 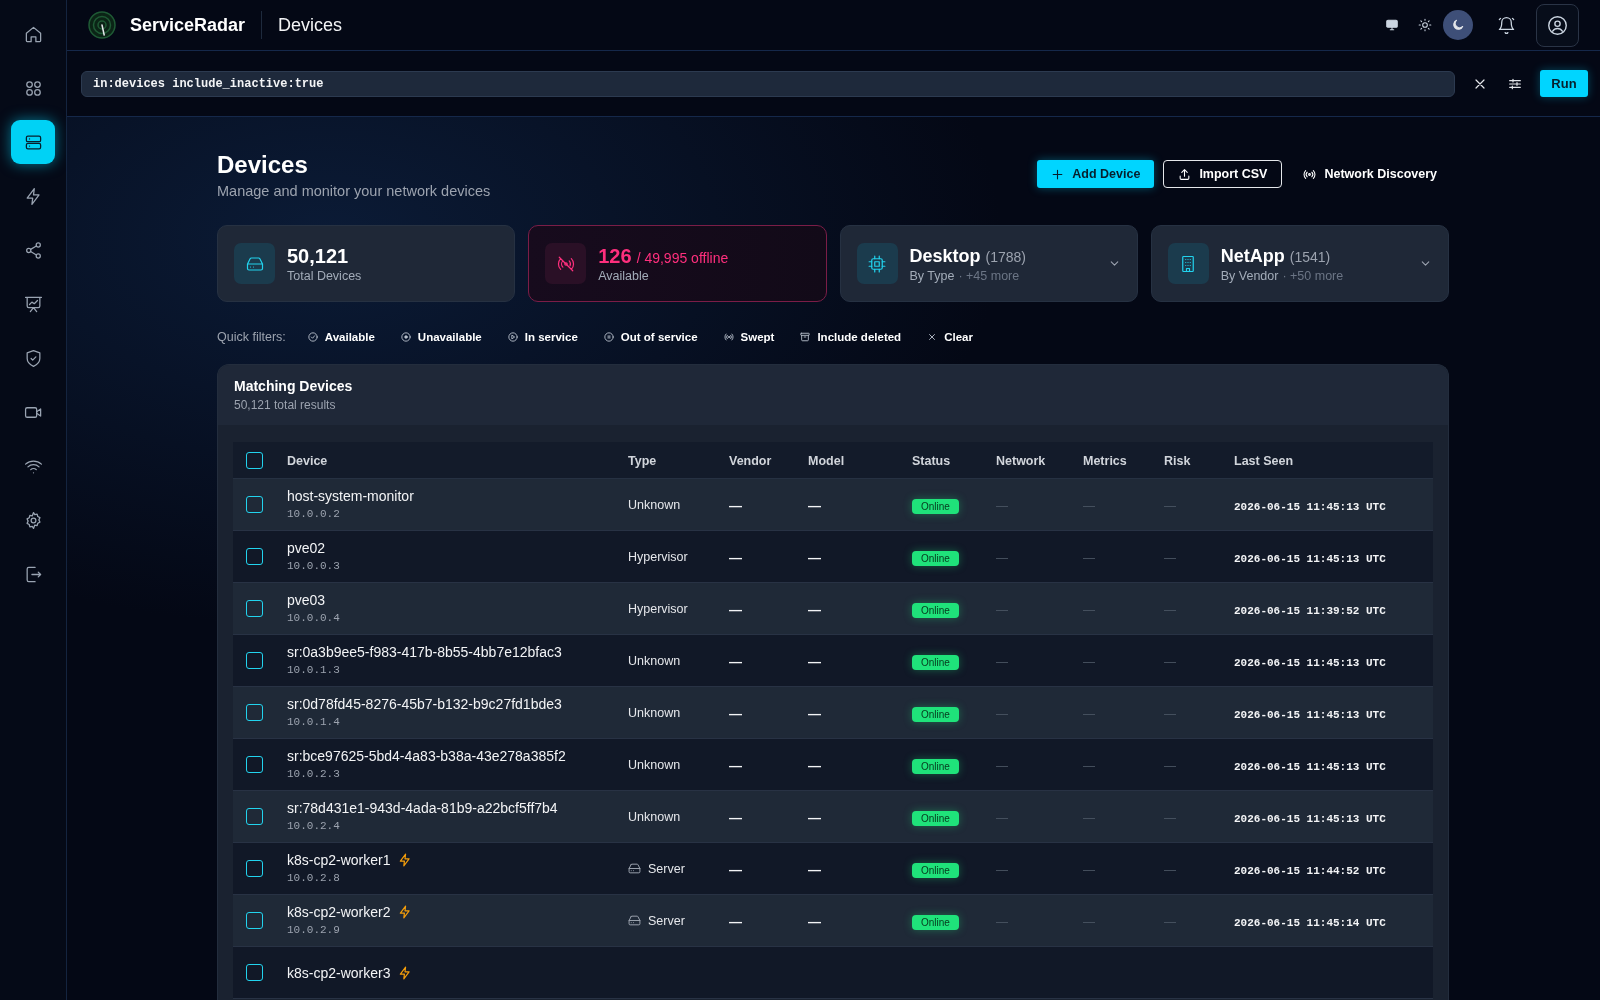 What do you see at coordinates (341, 337) in the screenshot?
I see `quick-filter: Available` at bounding box center [341, 337].